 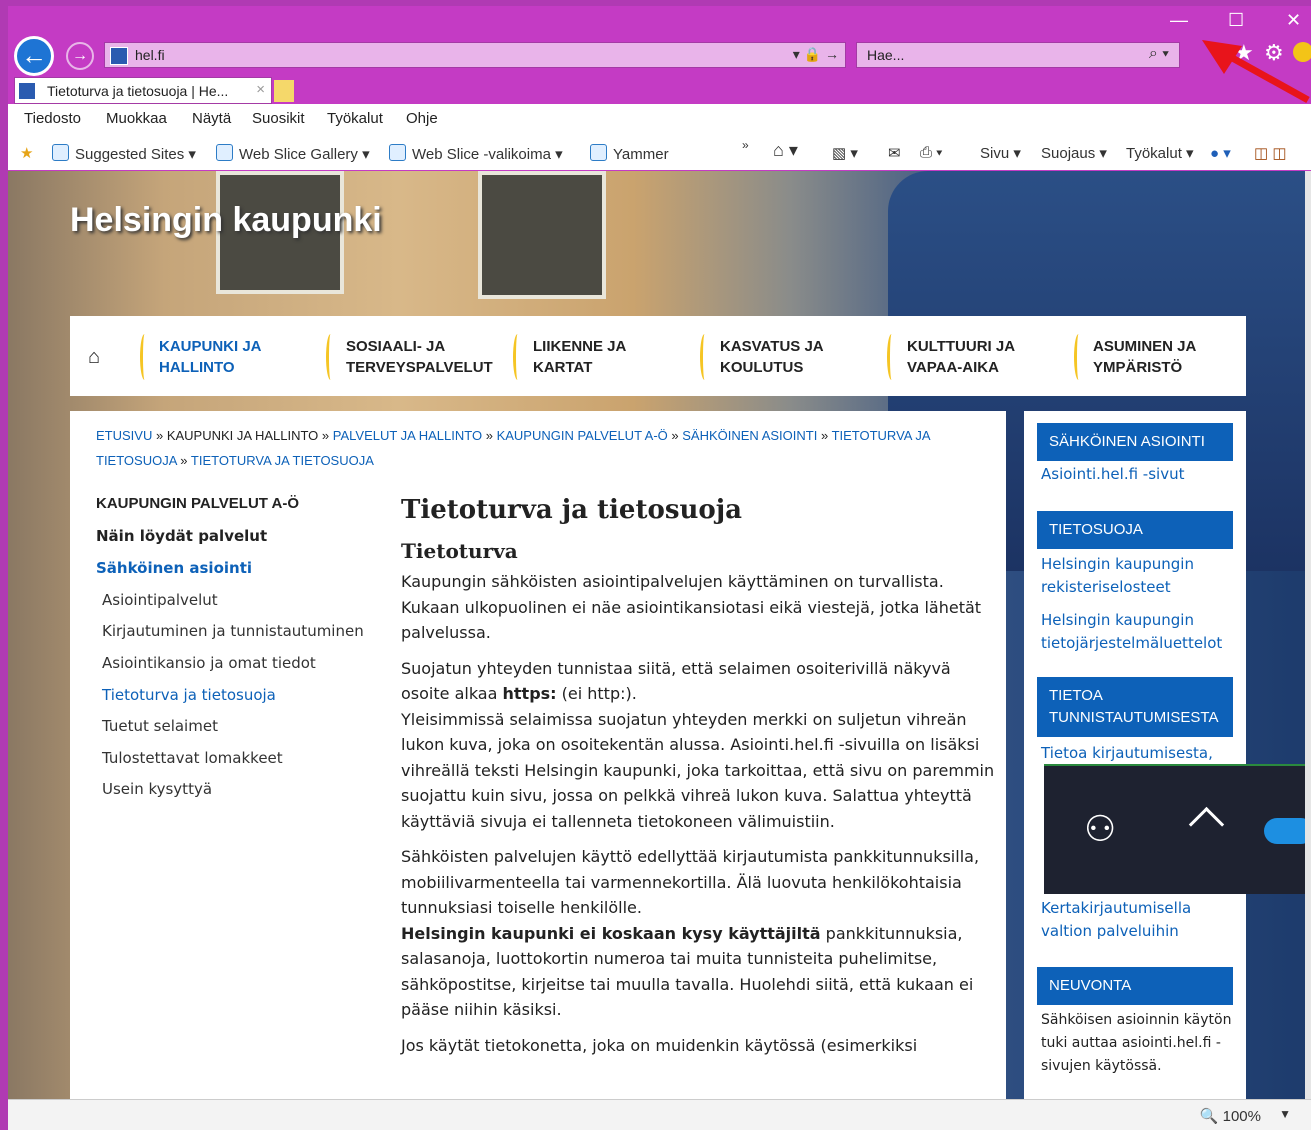 I want to click on menu-help: Ohje, so click(x=422, y=118).